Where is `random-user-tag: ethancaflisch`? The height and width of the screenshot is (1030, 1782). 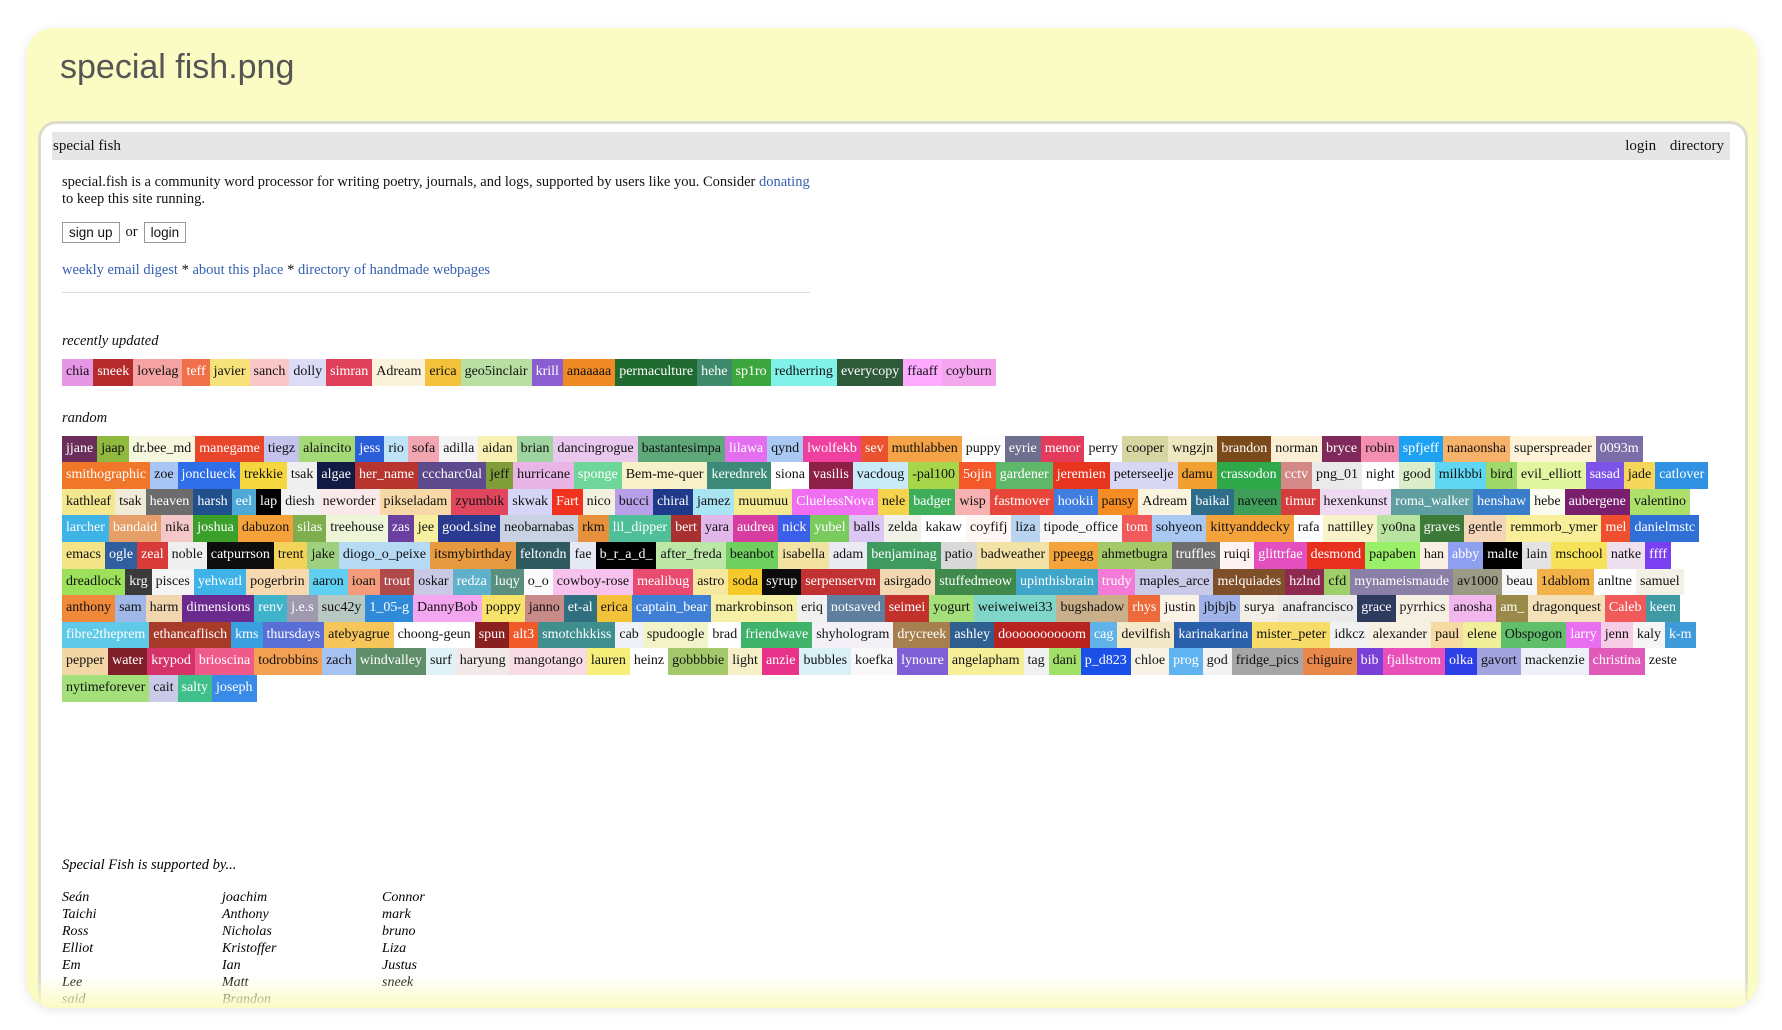
random-user-tag: ethancaflisch is located at coordinates (190, 635).